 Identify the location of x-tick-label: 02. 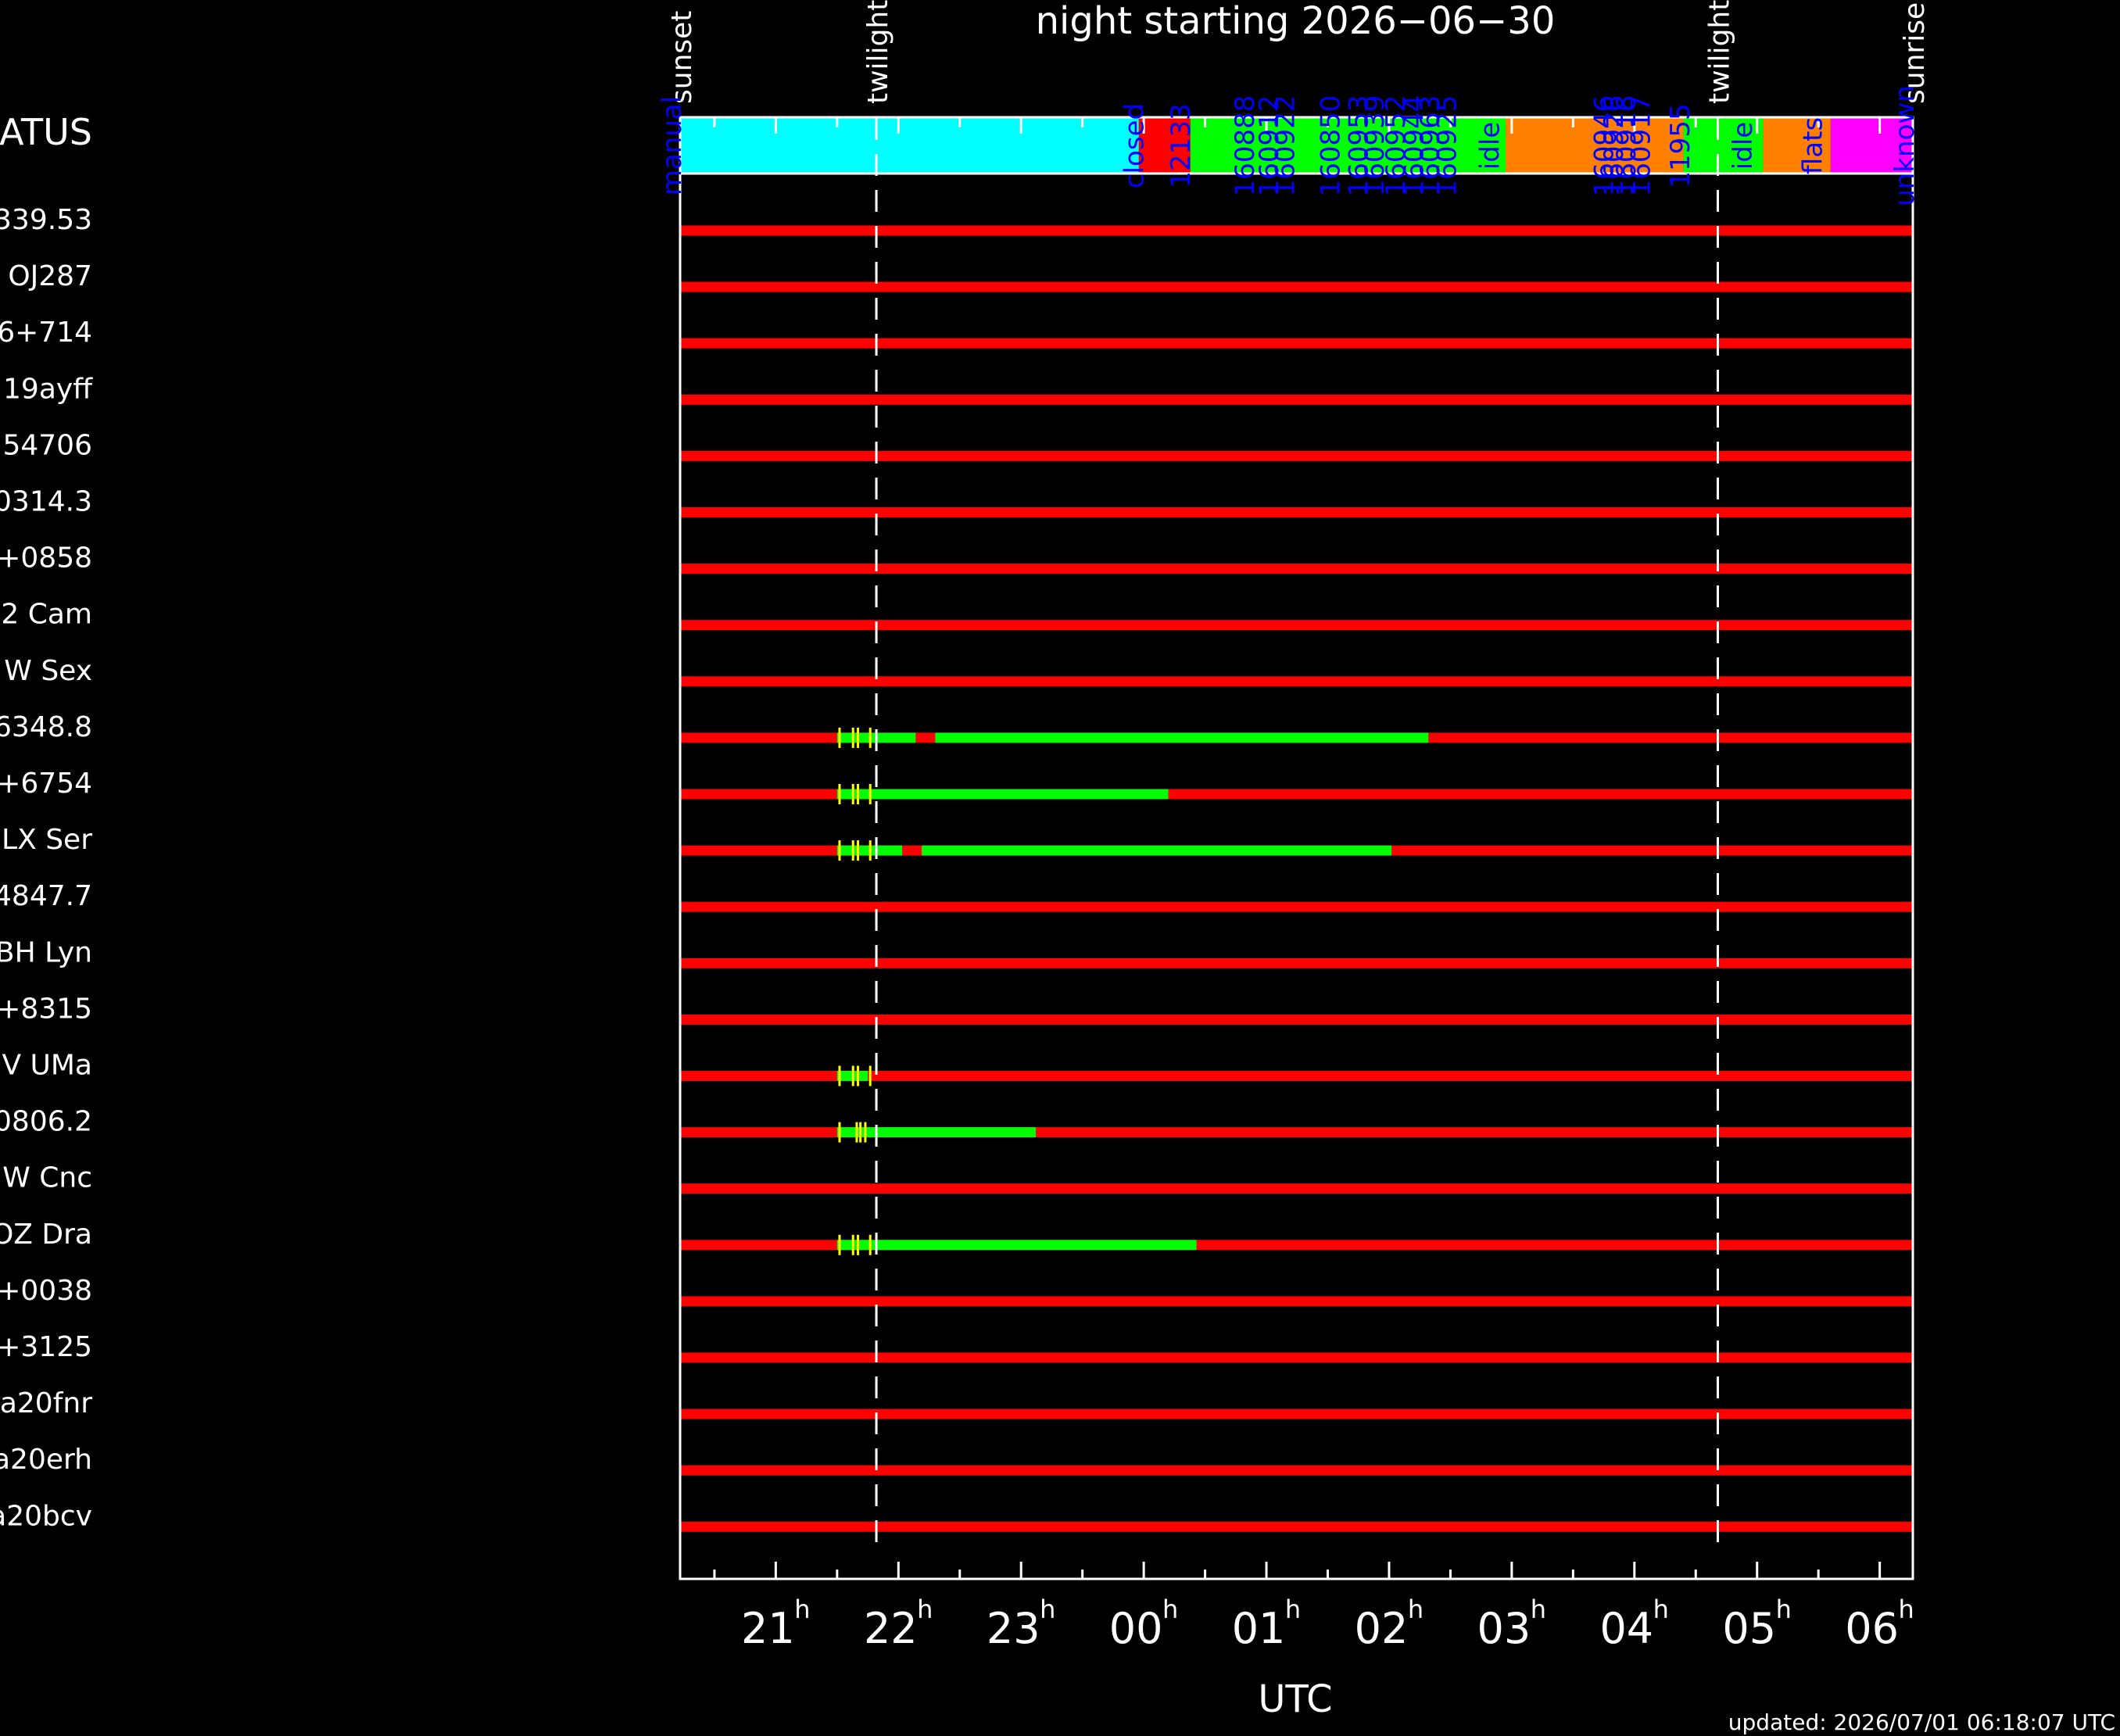
(1382, 1628).